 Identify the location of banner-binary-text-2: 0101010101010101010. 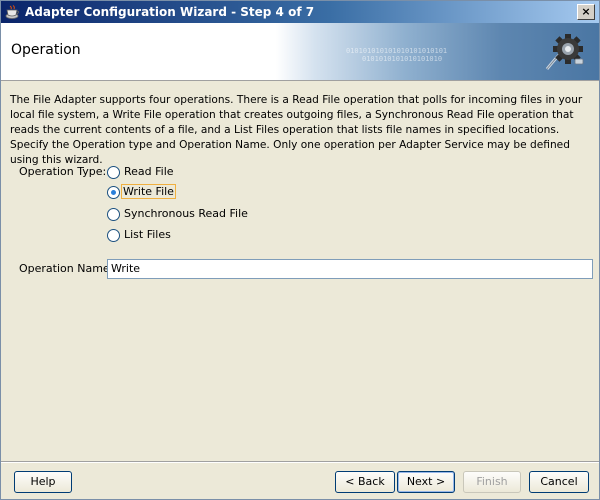
(402, 59).